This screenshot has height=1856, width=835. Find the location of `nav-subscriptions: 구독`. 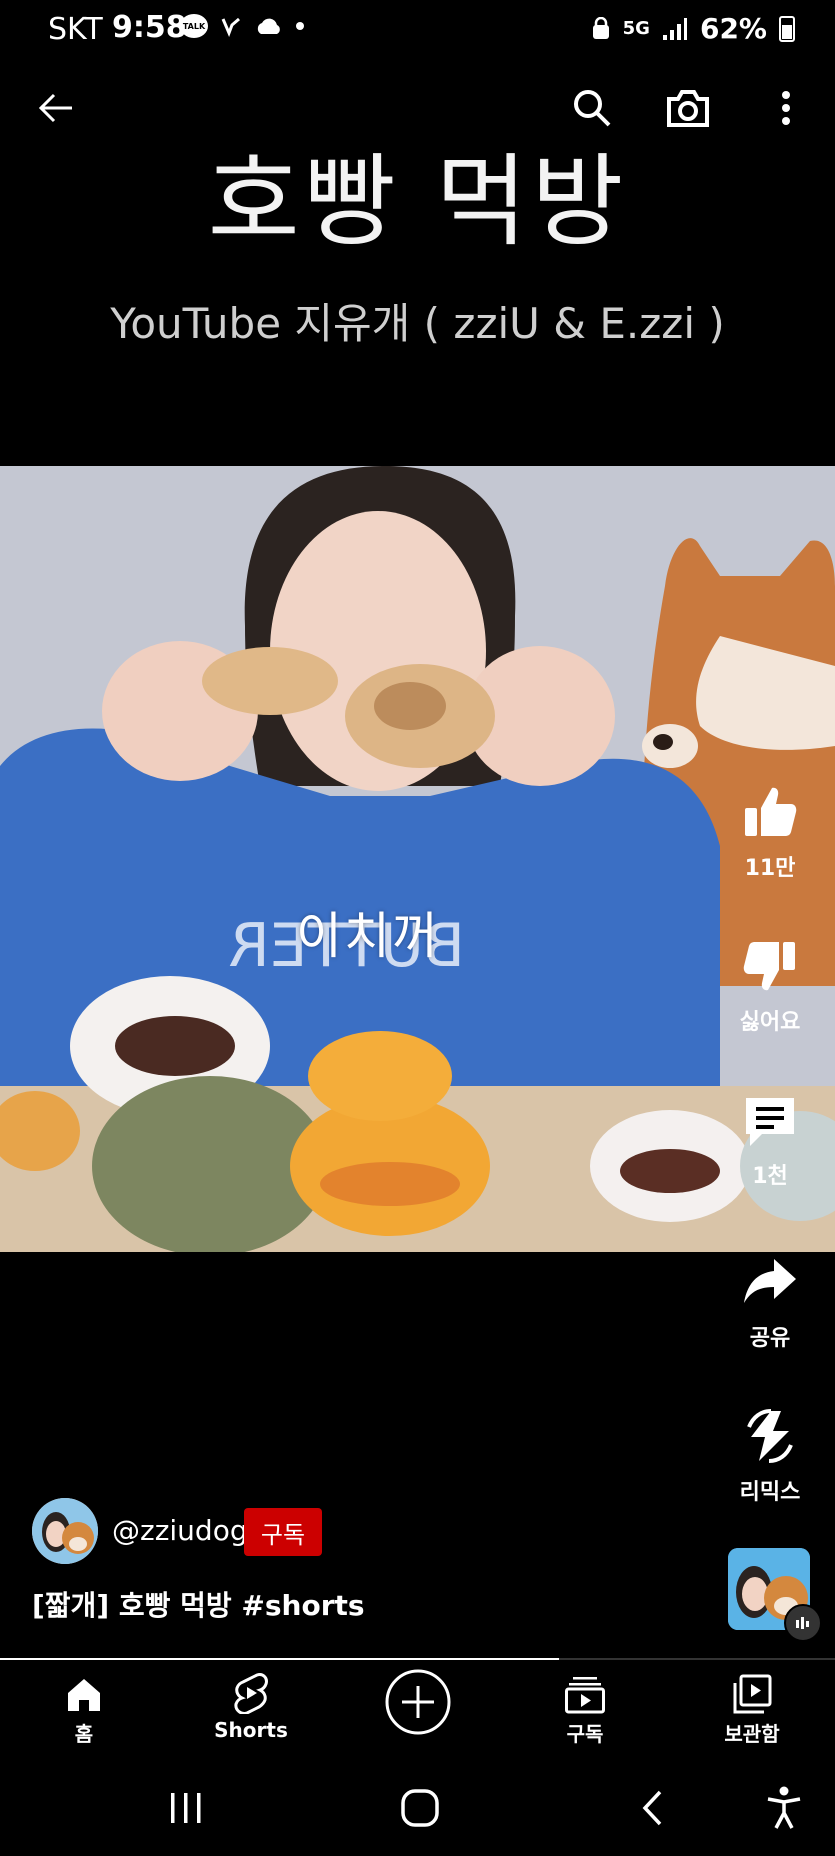

nav-subscriptions: 구독 is located at coordinates (585, 1710).